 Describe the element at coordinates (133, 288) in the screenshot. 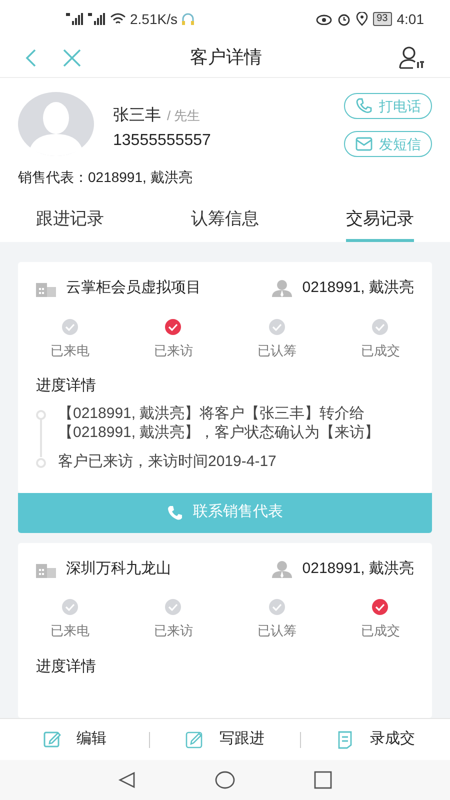

I see `project-name: 云掌柜会员虚拟项目` at that location.